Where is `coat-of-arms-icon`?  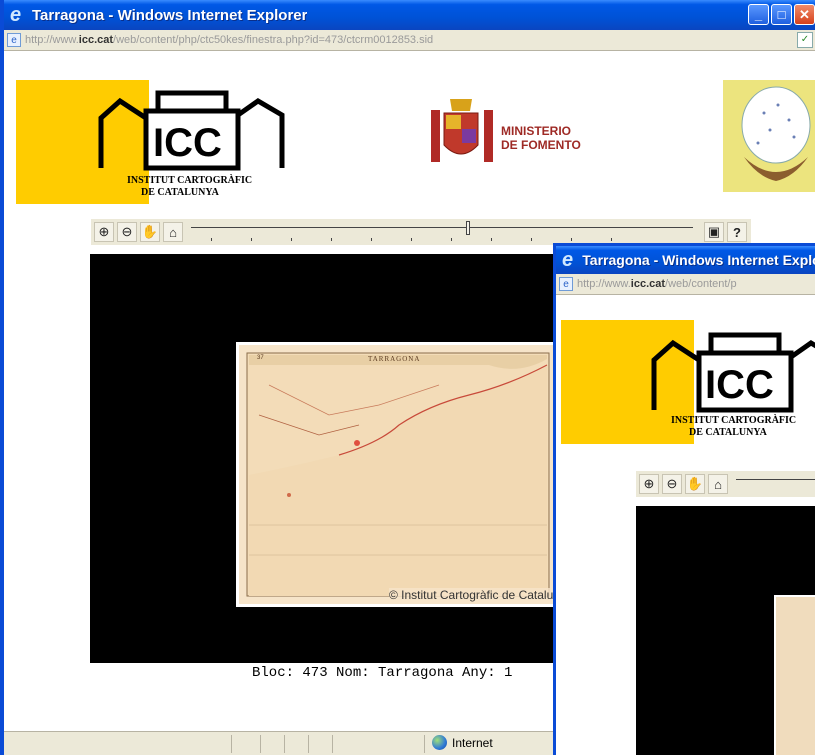 coat-of-arms-icon is located at coordinates (462, 130).